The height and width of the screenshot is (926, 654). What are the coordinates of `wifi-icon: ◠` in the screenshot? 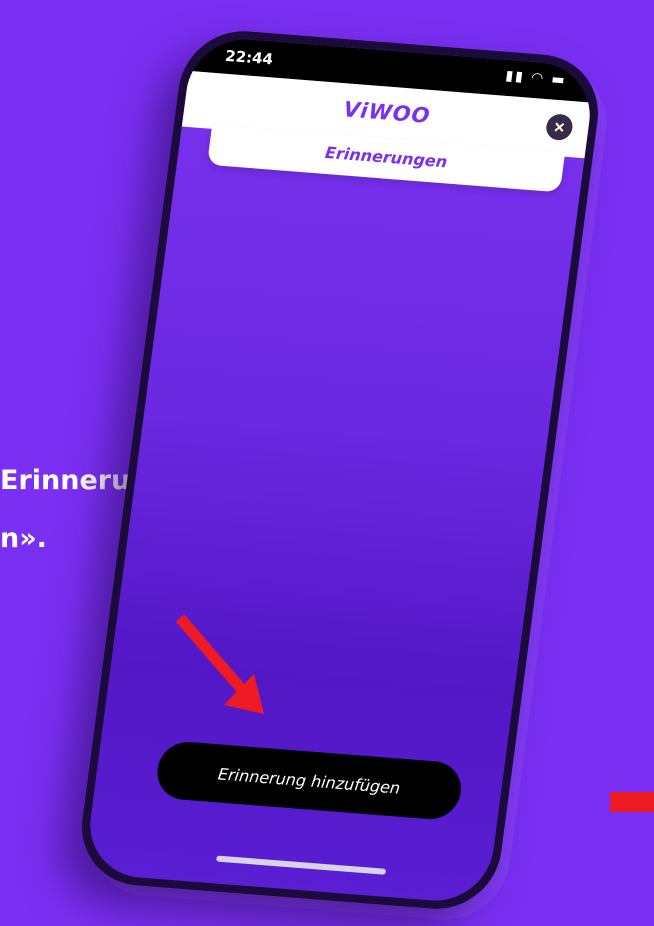 It's located at (538, 78).